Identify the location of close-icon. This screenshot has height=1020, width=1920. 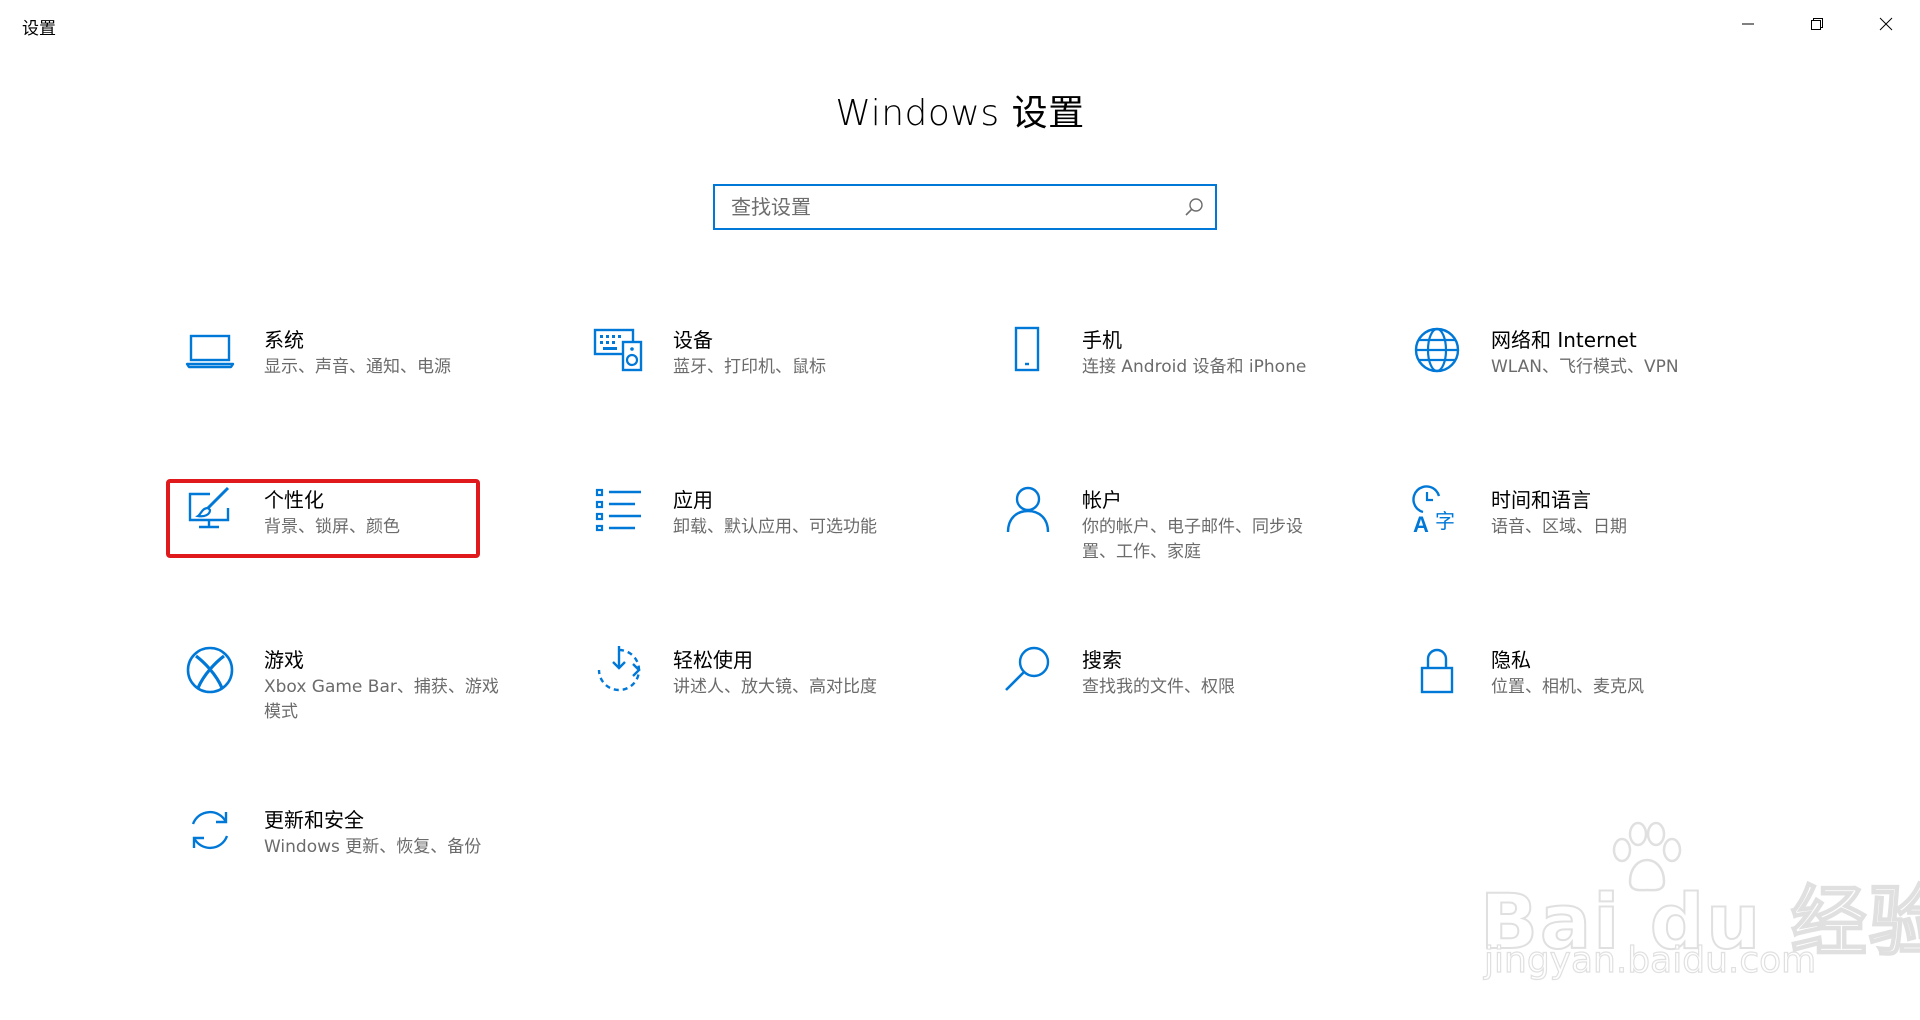
(1885, 24).